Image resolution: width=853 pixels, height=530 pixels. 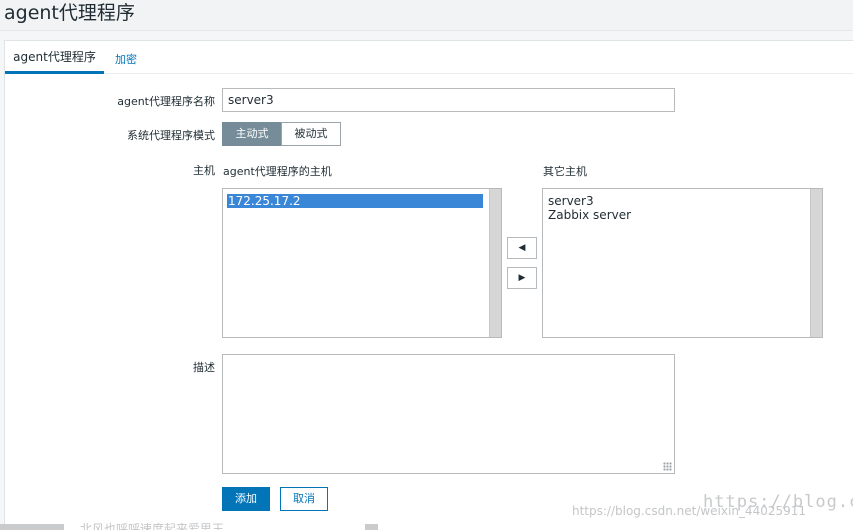 I want to click on page-title: agent代理程序, so click(x=69, y=13).